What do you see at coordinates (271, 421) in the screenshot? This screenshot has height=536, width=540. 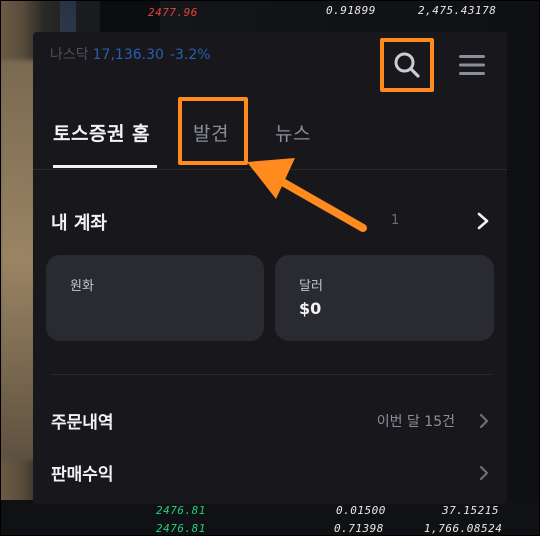 I see `order-history-row: 주문내역 이번 달 15건` at bounding box center [271, 421].